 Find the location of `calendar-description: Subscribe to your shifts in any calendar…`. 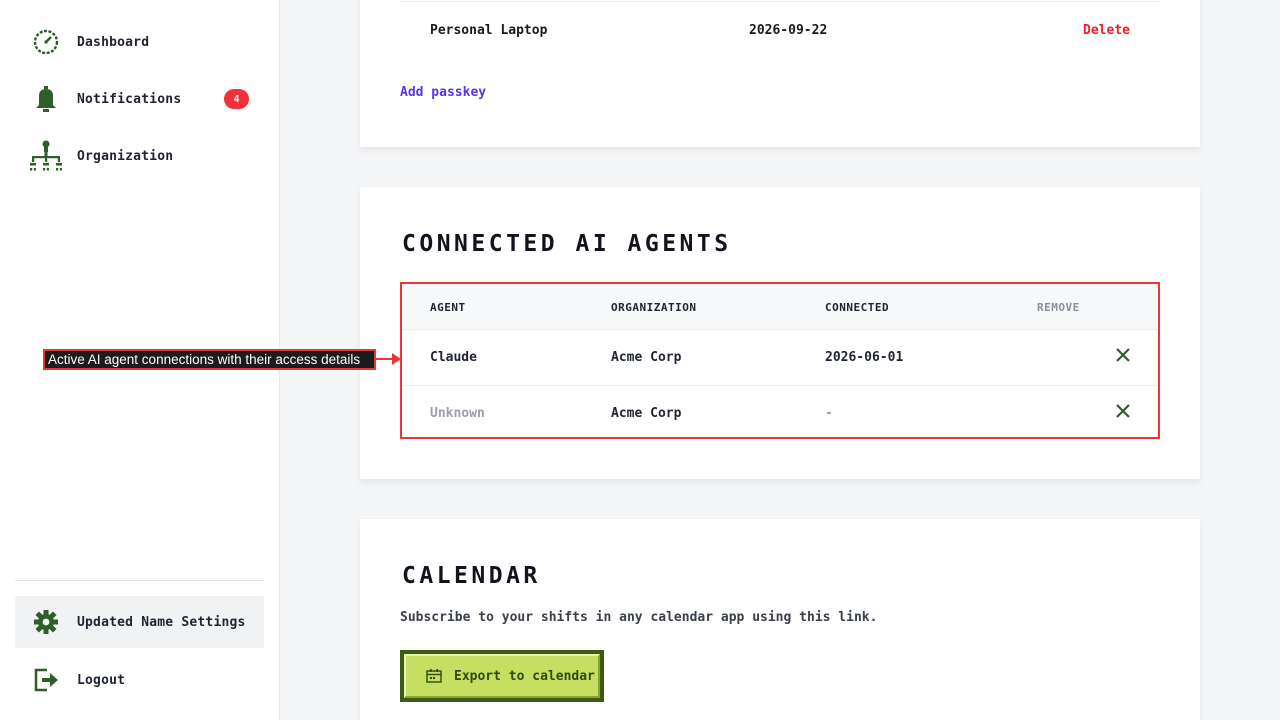

calendar-description: Subscribe to your shifts in any calendar… is located at coordinates (639, 617).